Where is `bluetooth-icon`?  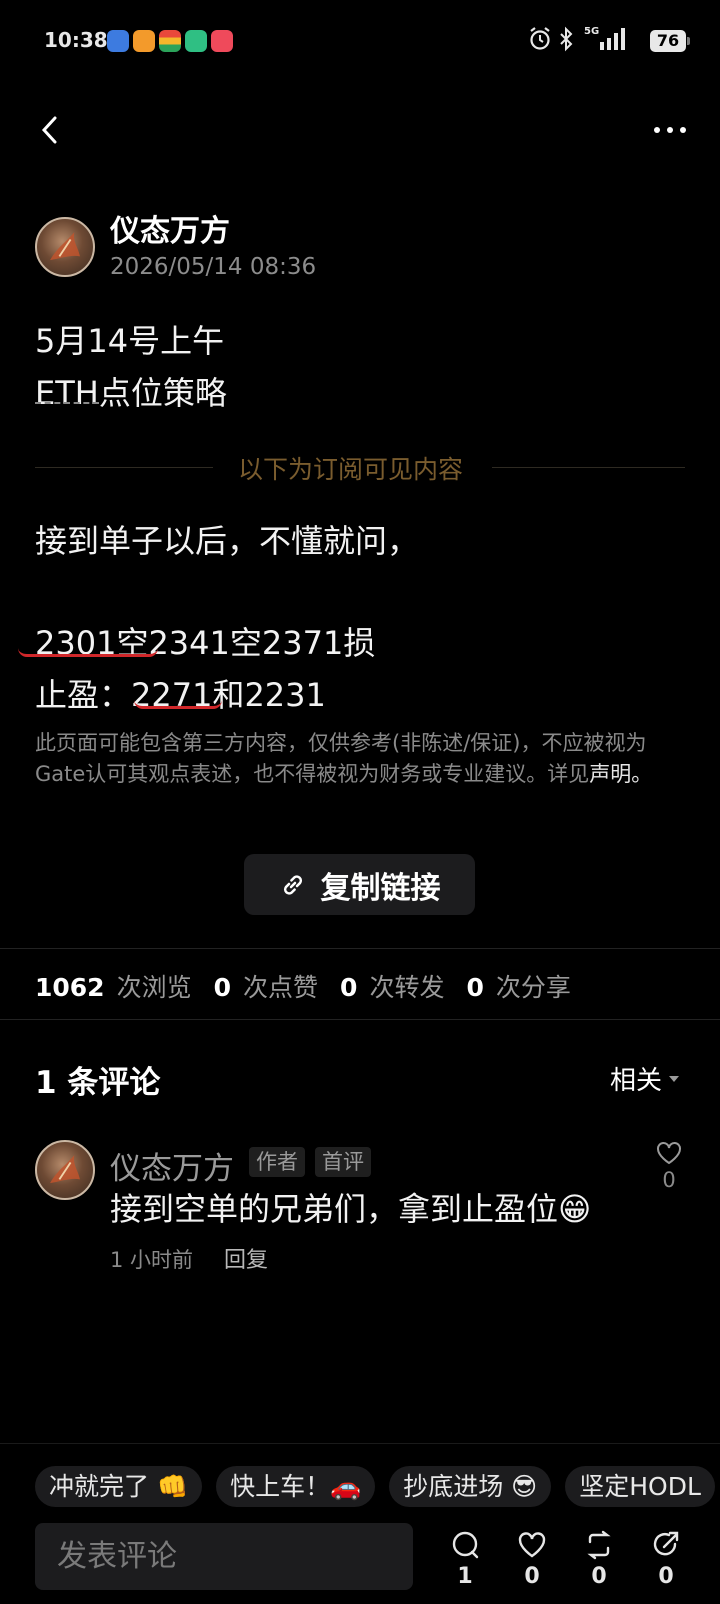 bluetooth-icon is located at coordinates (566, 39).